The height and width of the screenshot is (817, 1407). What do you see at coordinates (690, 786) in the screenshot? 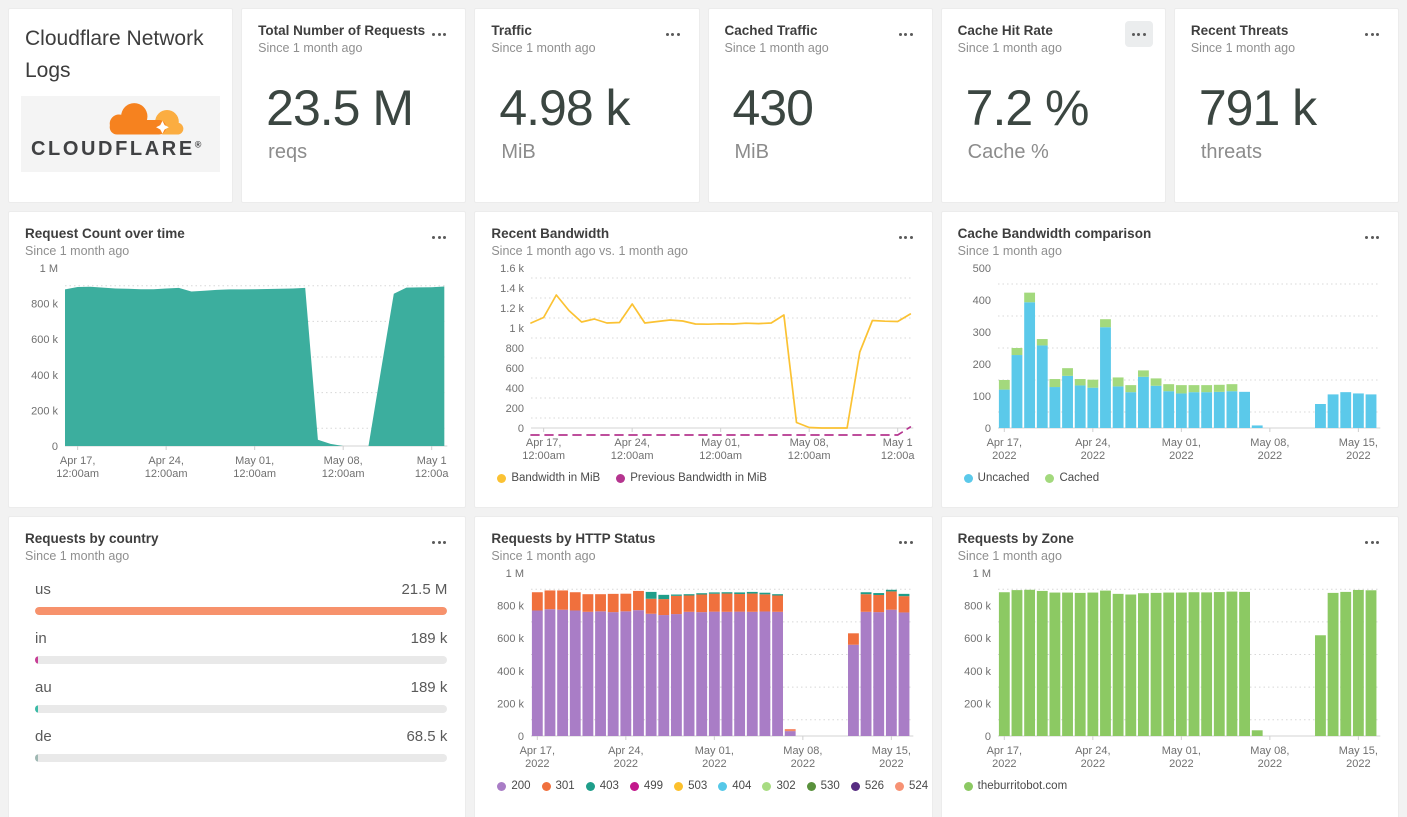
I see `legend-item: 503` at bounding box center [690, 786].